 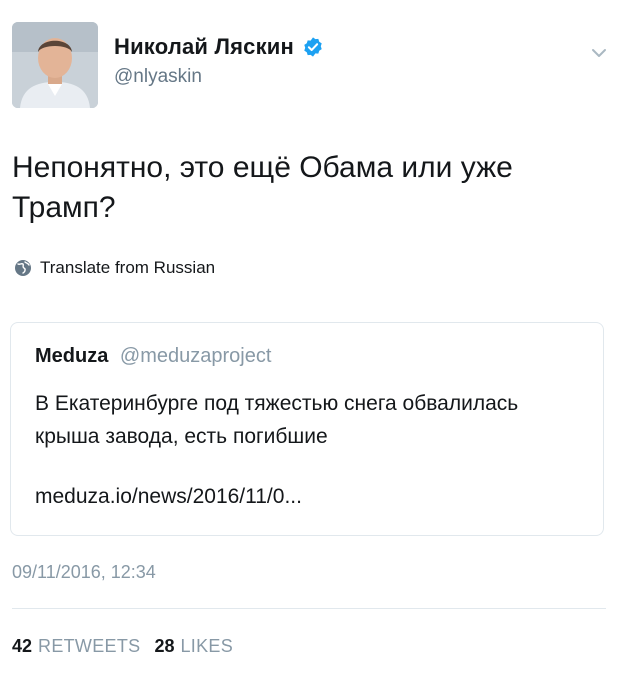 I want to click on likes-label: LIKES, so click(x=206, y=646).